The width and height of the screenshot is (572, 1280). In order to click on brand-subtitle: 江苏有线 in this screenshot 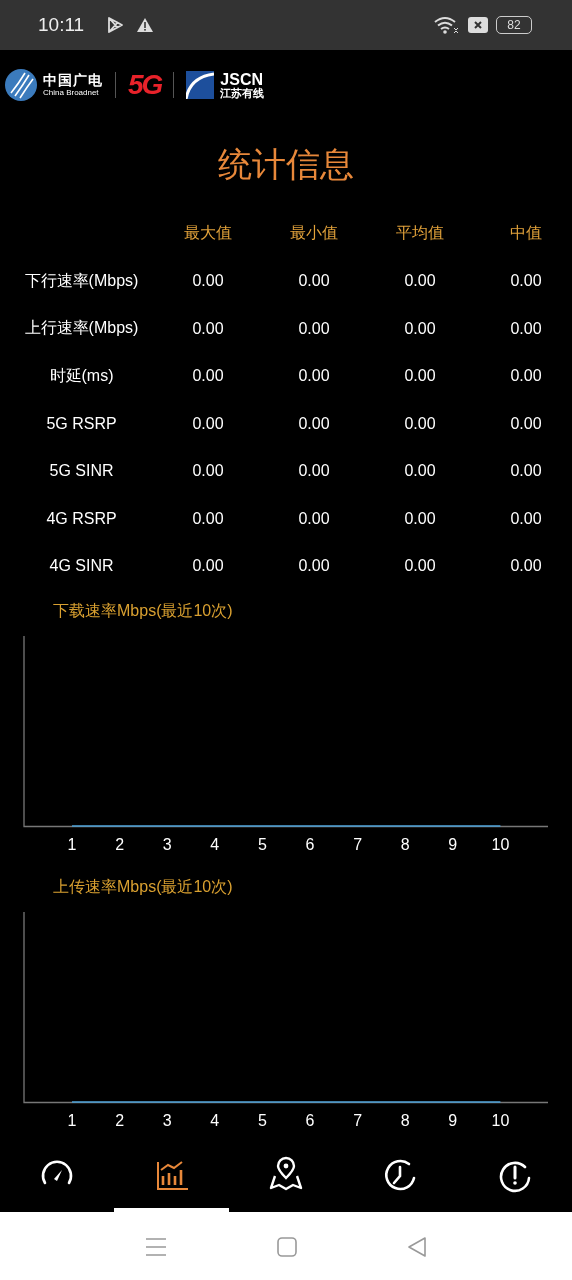, I will do `click(242, 93)`.